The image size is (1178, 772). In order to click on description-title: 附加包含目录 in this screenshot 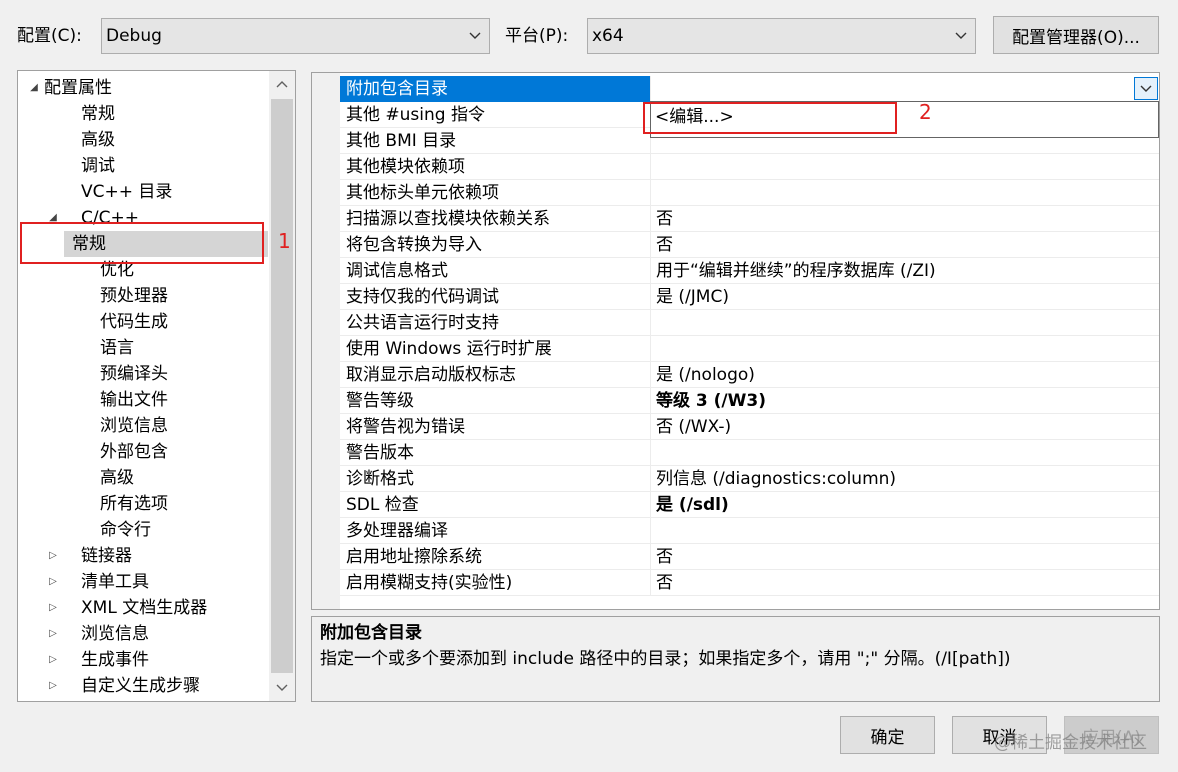, I will do `click(371, 633)`.